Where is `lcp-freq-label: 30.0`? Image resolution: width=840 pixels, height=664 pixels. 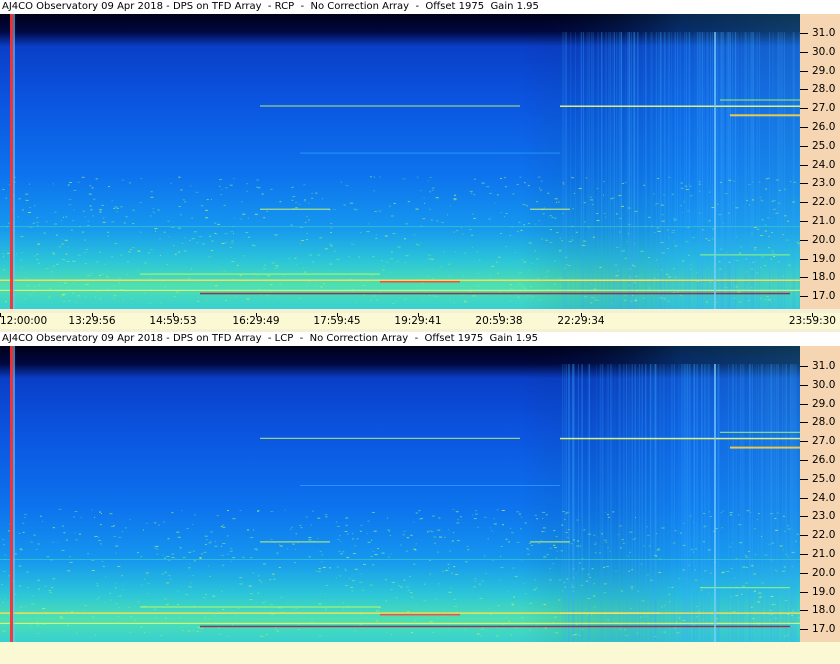
lcp-freq-label: 30.0 is located at coordinates (824, 384).